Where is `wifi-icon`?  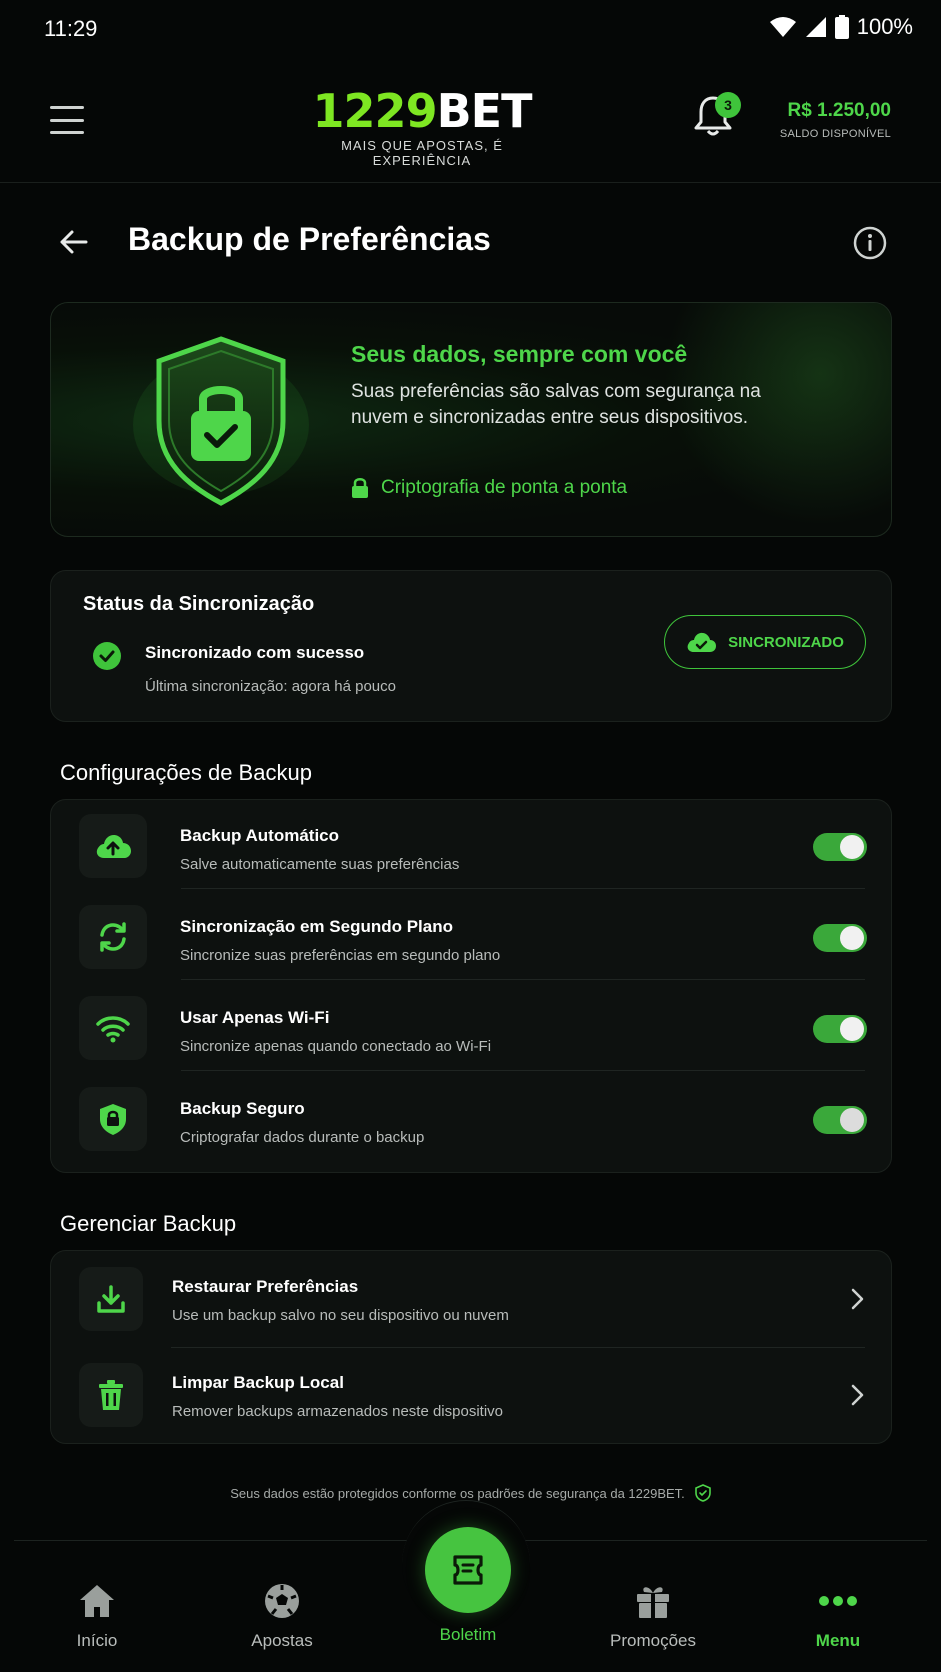 wifi-icon is located at coordinates (113, 1029).